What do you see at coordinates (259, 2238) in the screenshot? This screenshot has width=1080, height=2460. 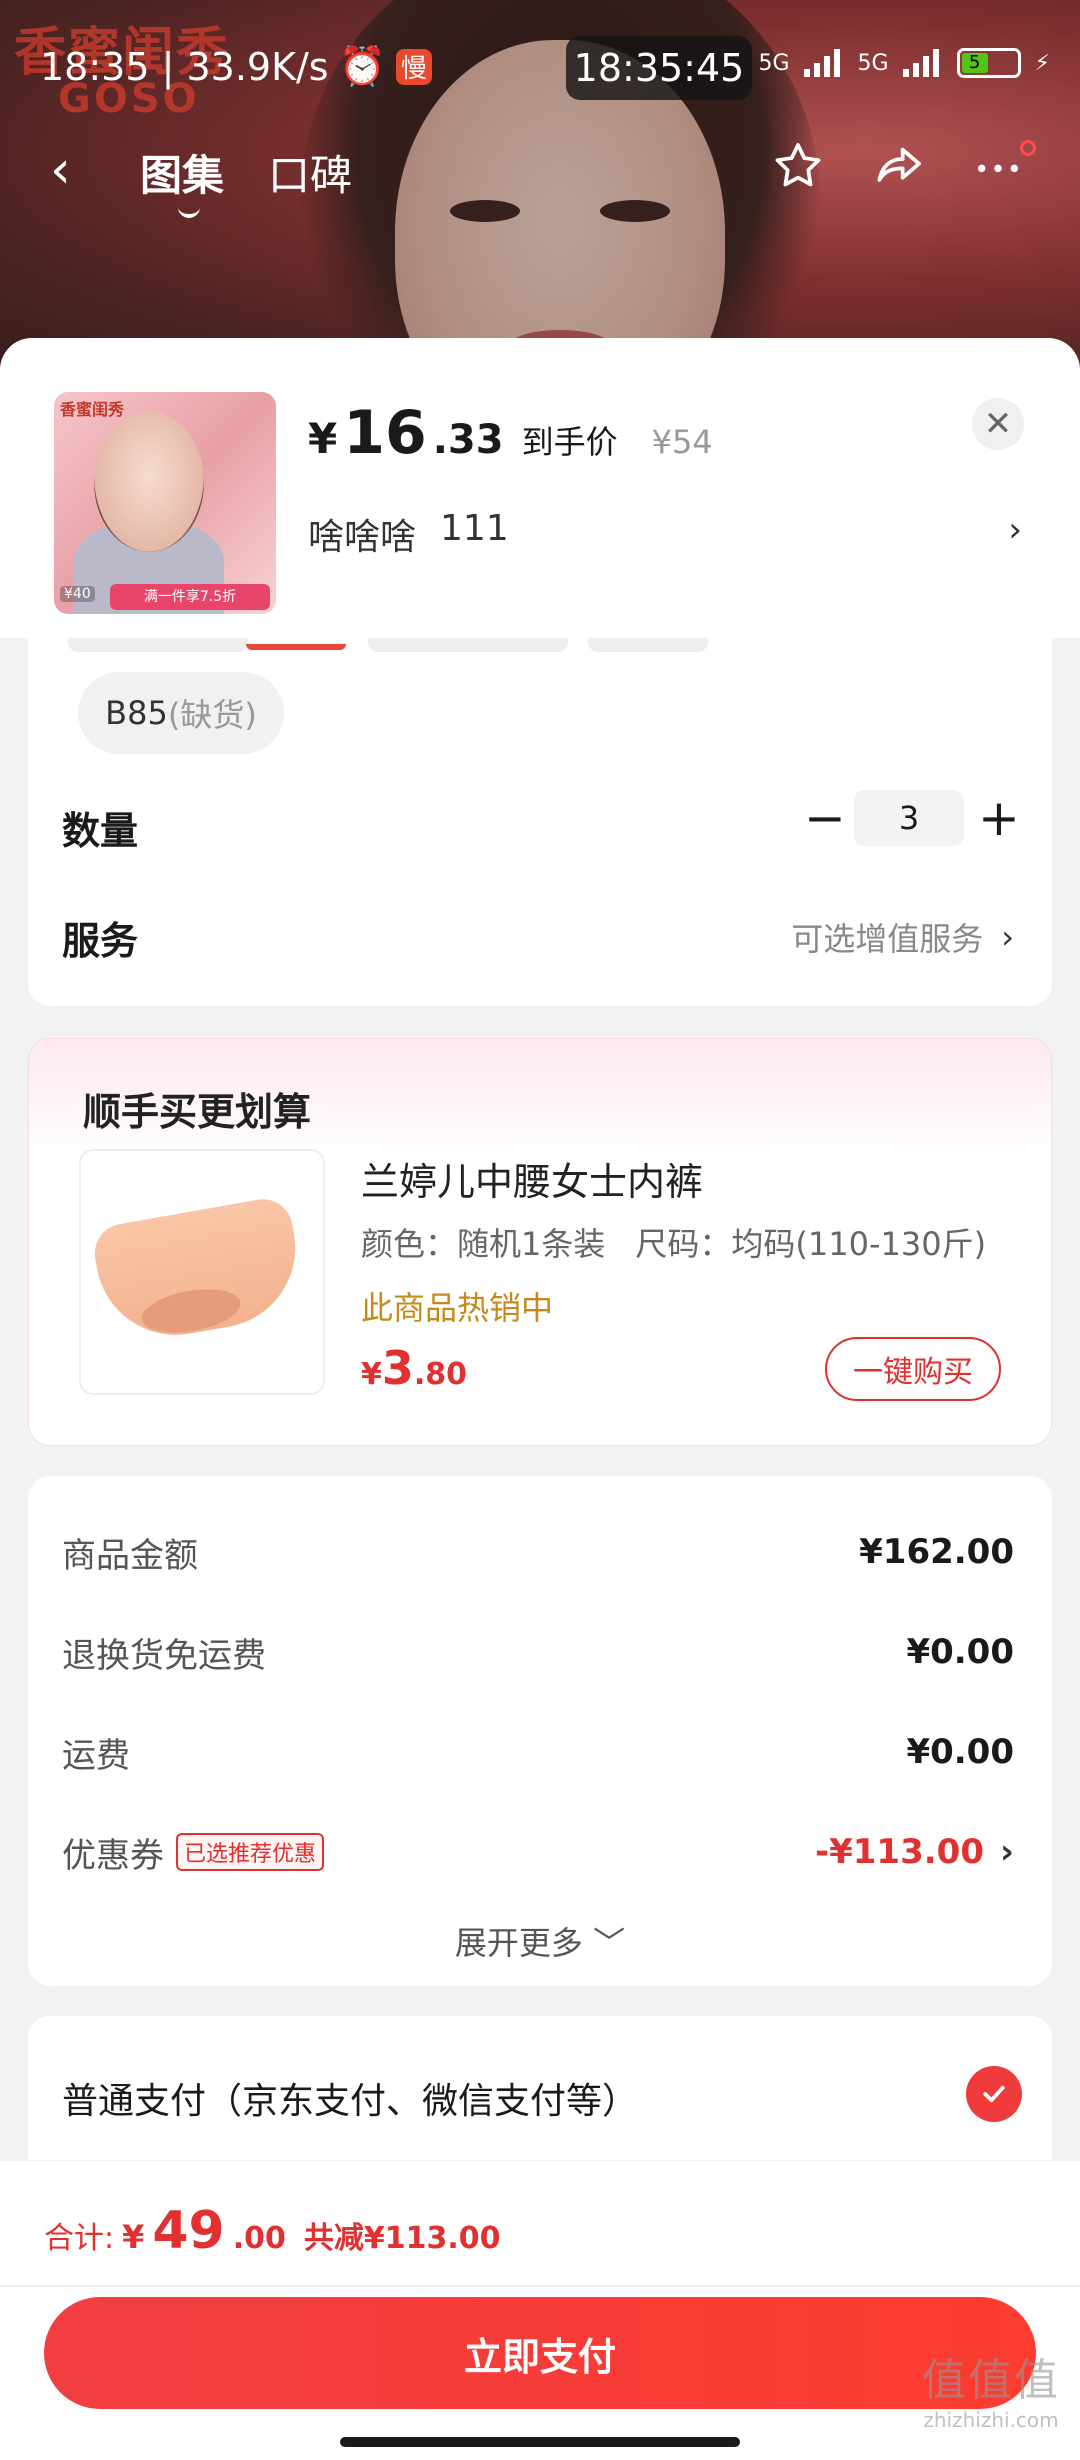 I see `total-decimal: .00` at bounding box center [259, 2238].